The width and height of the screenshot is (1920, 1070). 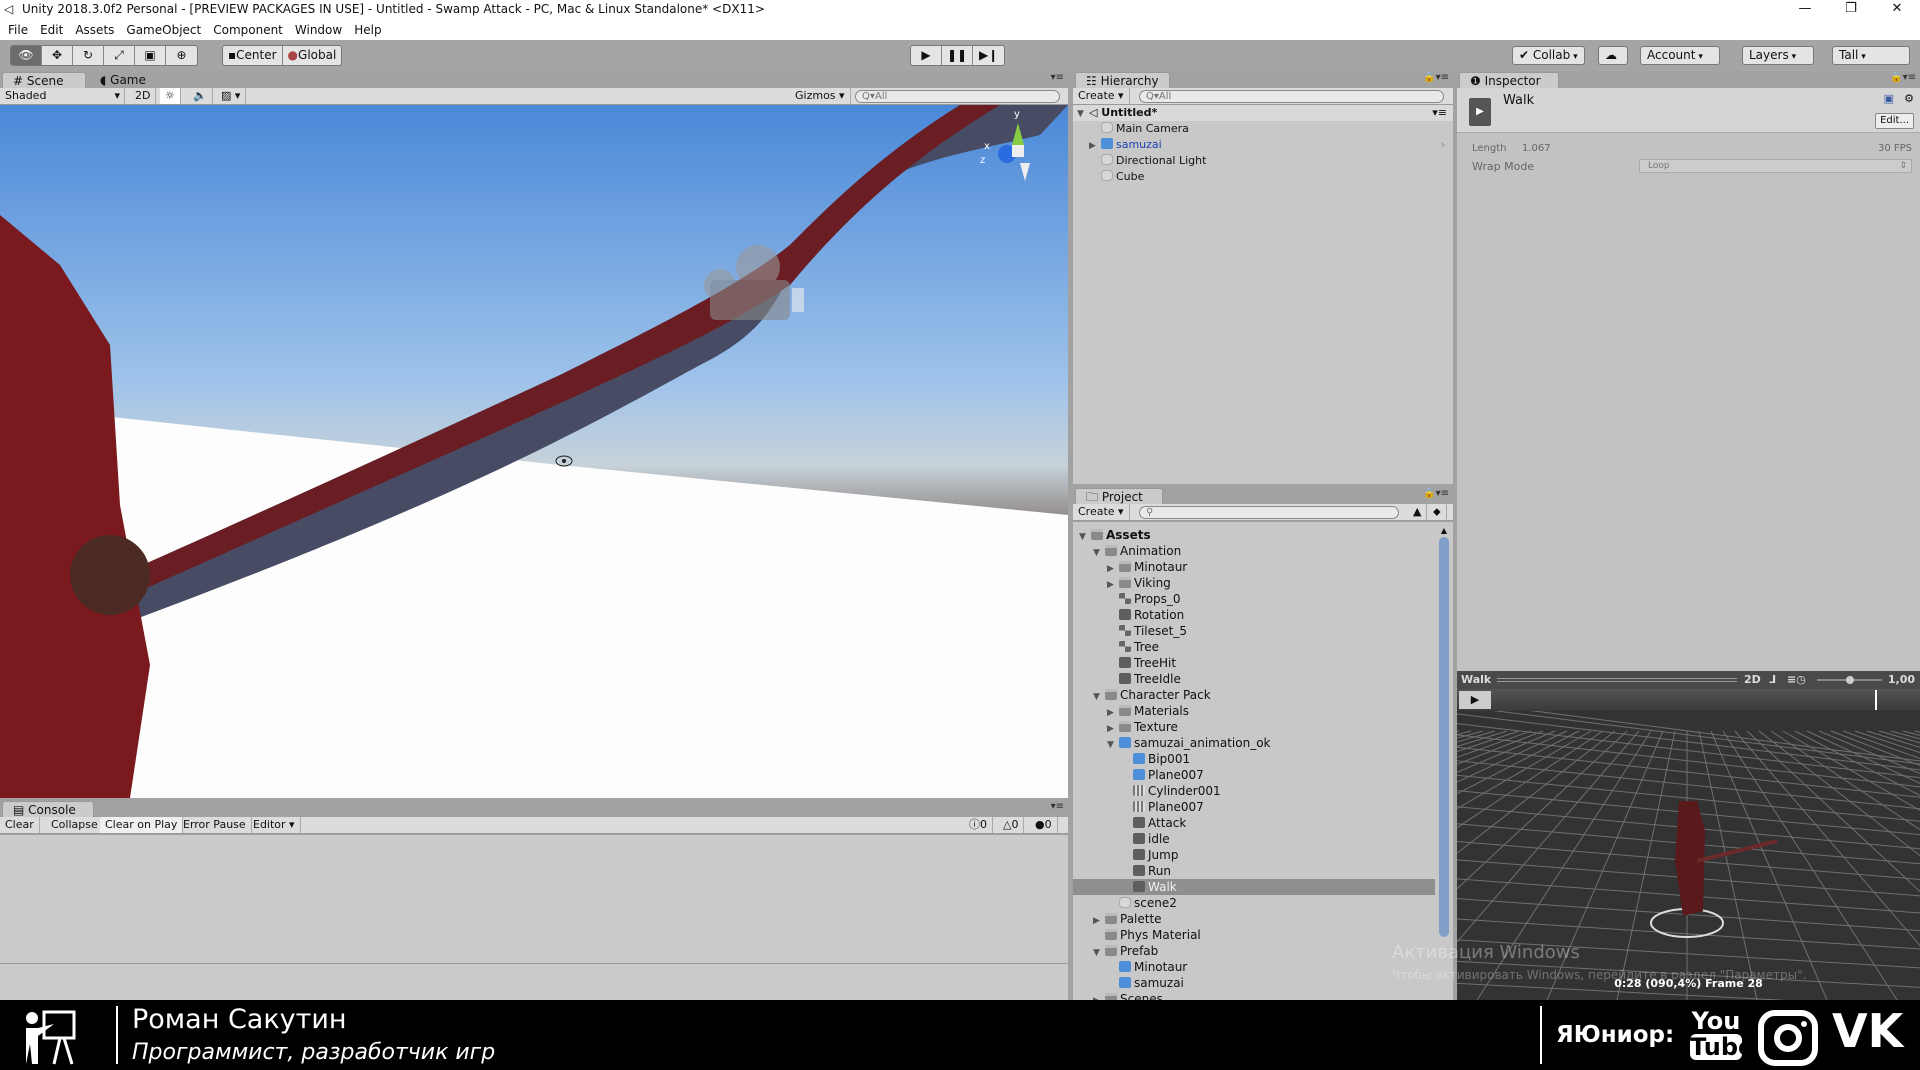 I want to click on scrollbar-thumb, so click(x=1444, y=737).